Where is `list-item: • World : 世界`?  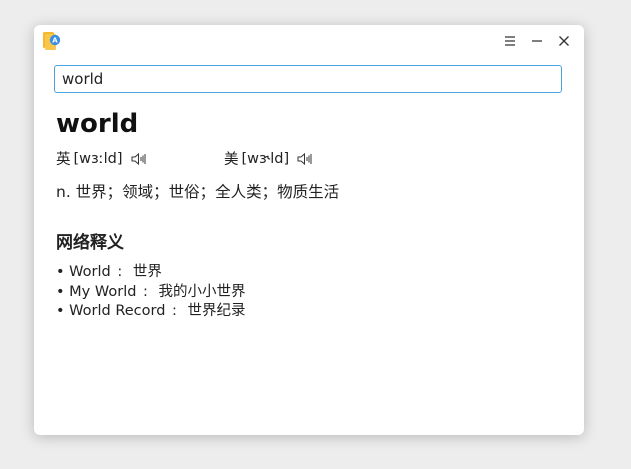 list-item: • World : 世界 is located at coordinates (151, 273).